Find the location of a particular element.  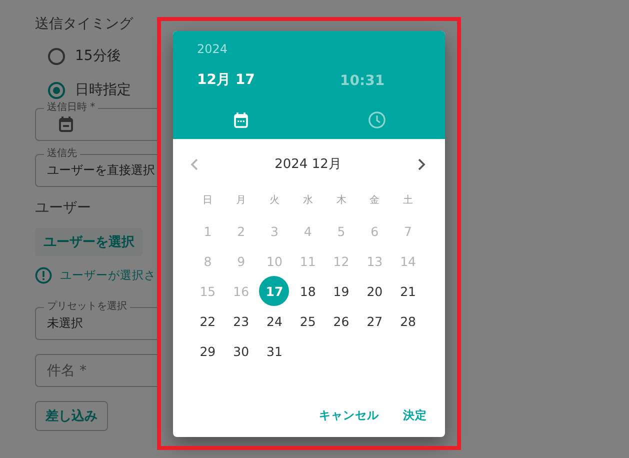

select-user-button: ユーザーを選択 is located at coordinates (89, 242).